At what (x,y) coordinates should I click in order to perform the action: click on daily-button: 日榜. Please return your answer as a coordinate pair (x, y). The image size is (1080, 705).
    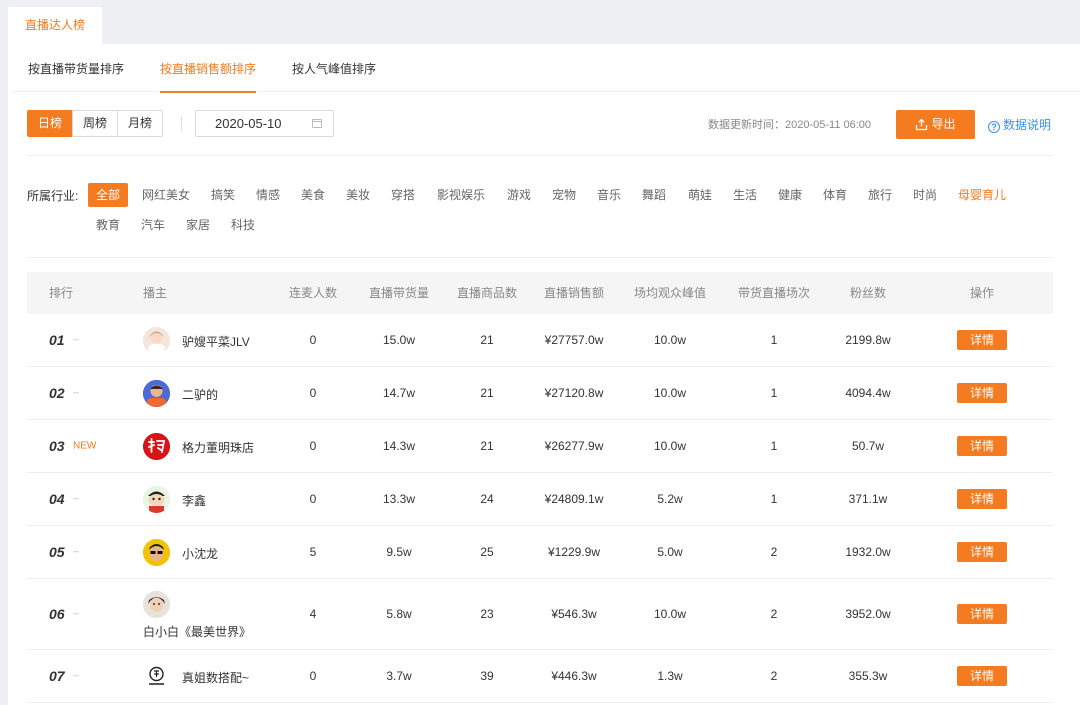
    Looking at the image, I should click on (50, 123).